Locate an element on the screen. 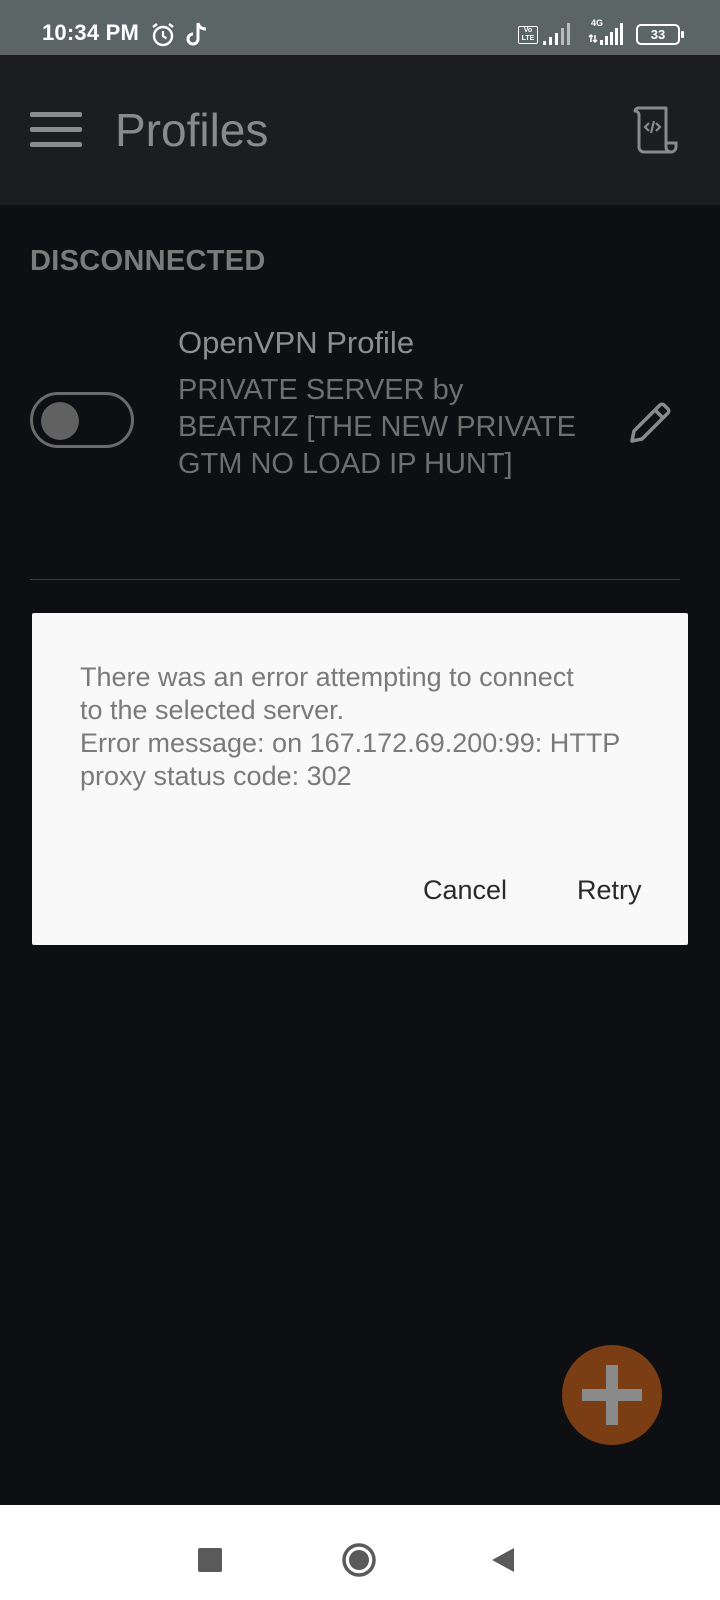  volte-icon: Vo LTE is located at coordinates (528, 35).